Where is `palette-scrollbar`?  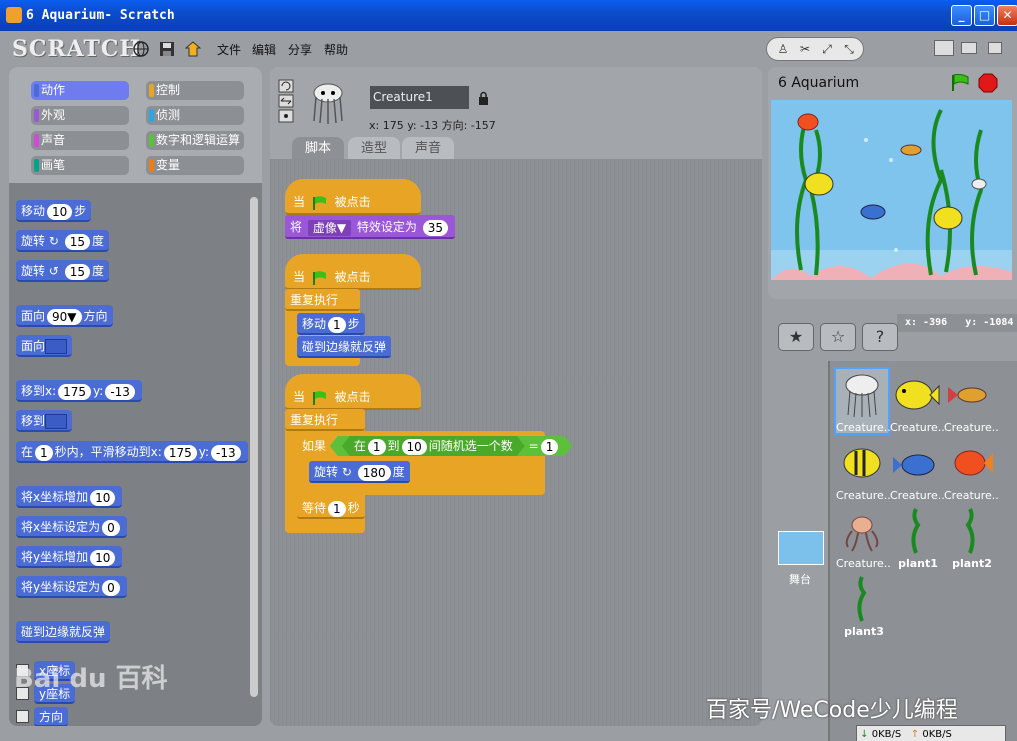
palette-scrollbar is located at coordinates (254, 447).